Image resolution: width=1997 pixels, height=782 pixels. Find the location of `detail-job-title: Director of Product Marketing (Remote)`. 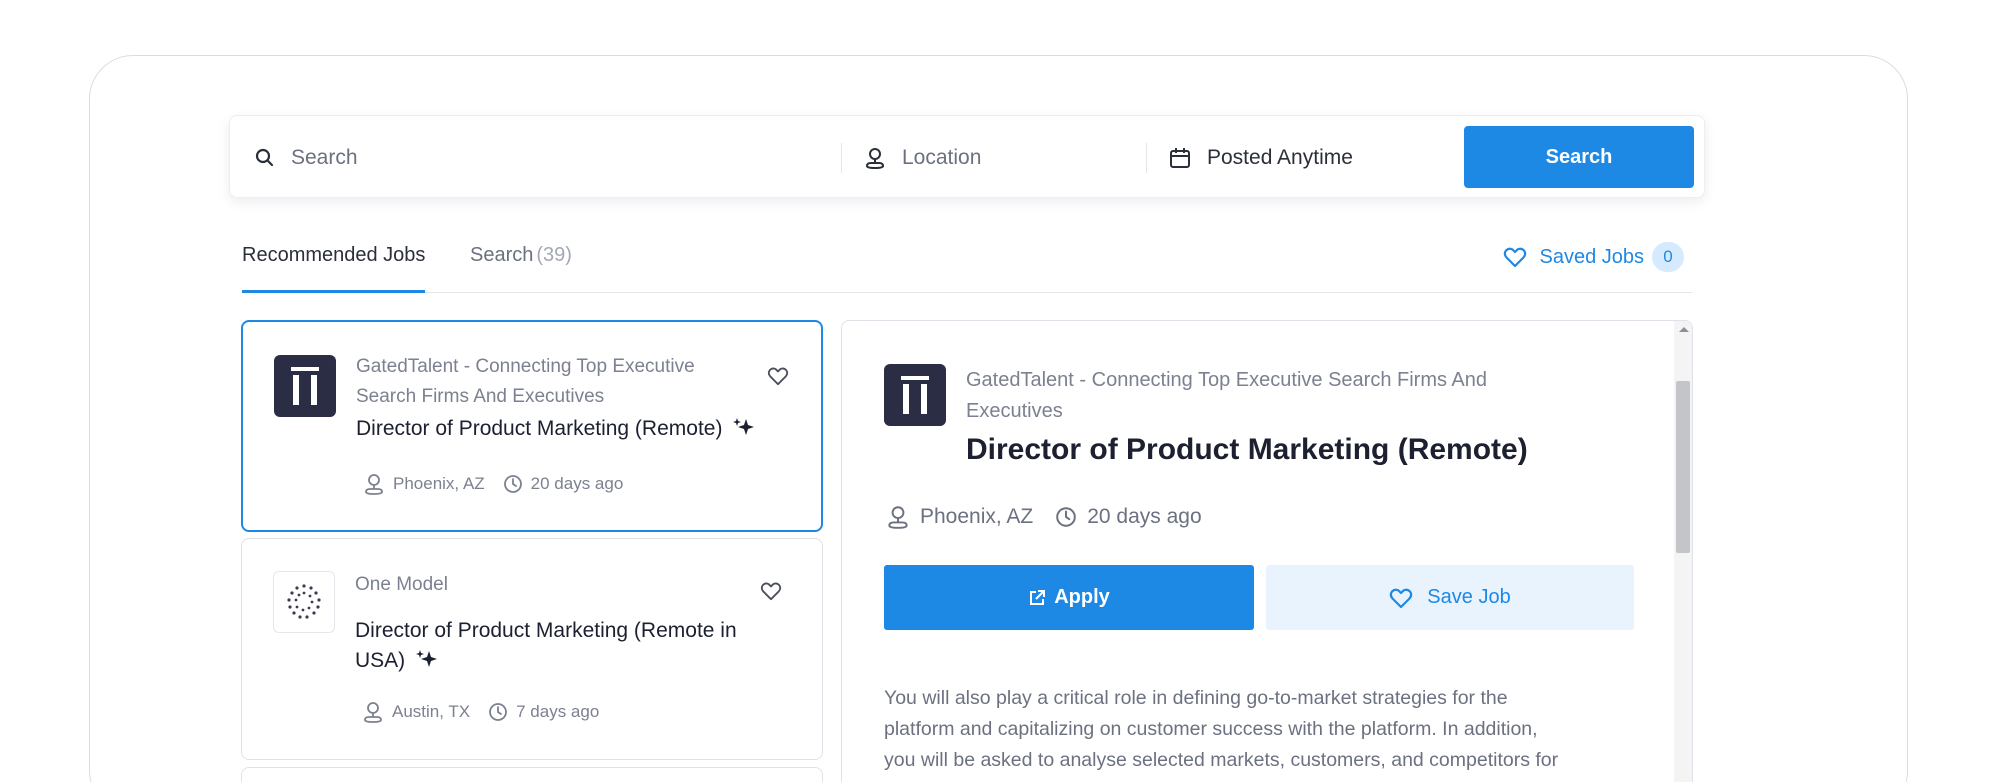

detail-job-title: Director of Product Marketing (Remote) is located at coordinates (1247, 449).